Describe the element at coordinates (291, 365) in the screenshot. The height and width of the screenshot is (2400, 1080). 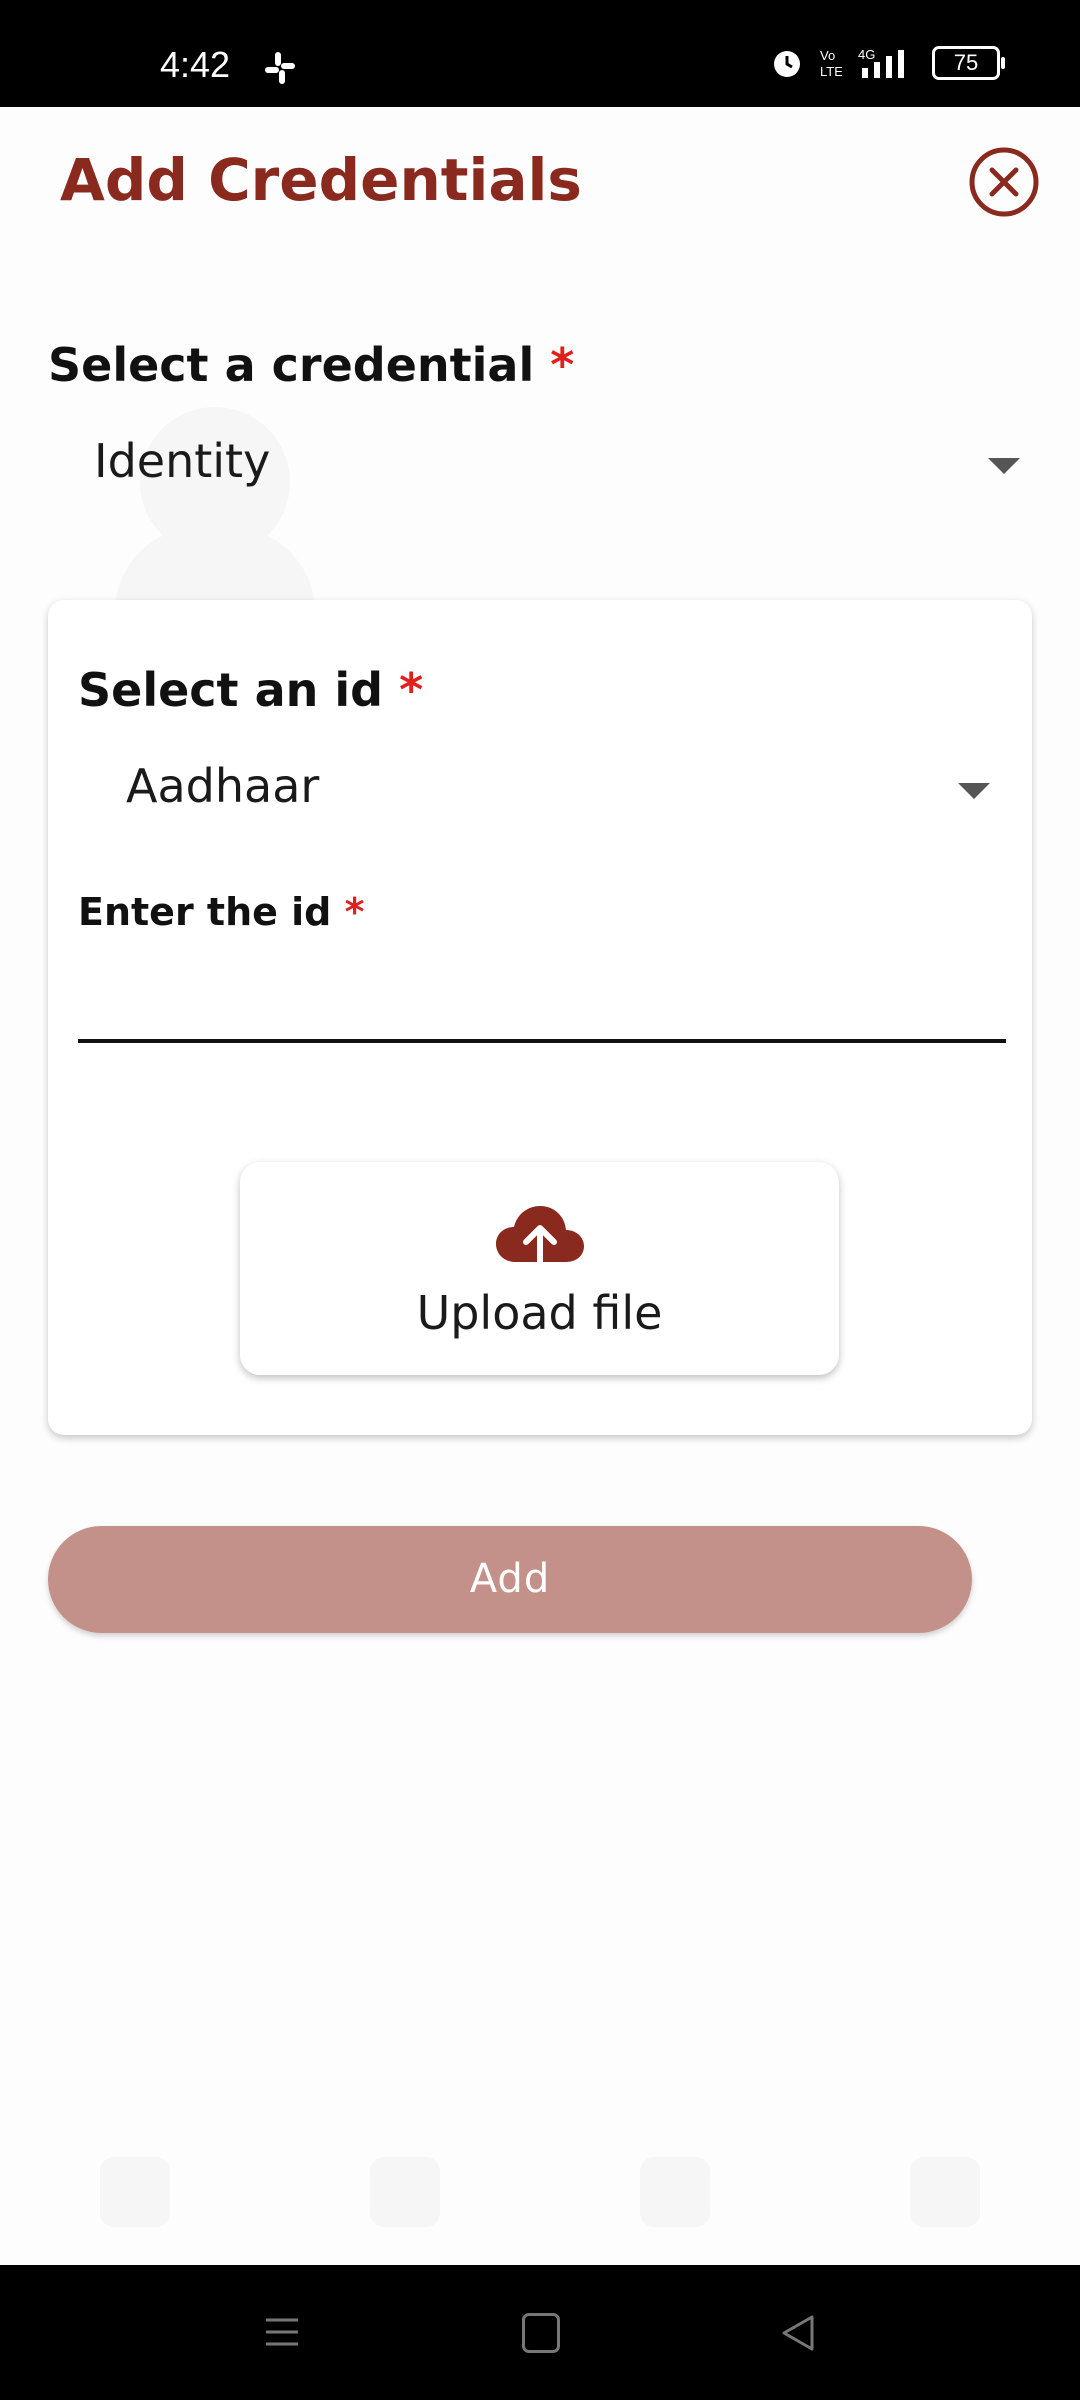
I see `credential-label-text: Select a credential` at that location.